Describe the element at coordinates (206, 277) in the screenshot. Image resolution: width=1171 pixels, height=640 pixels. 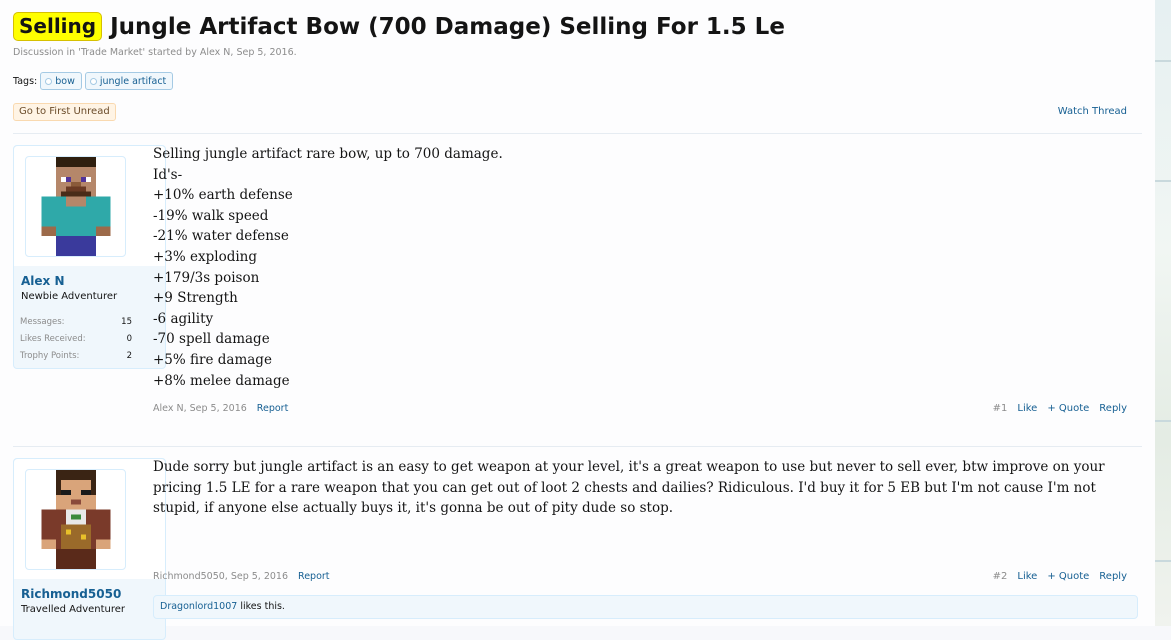
I see `message-line: +179/3s poison` at that location.